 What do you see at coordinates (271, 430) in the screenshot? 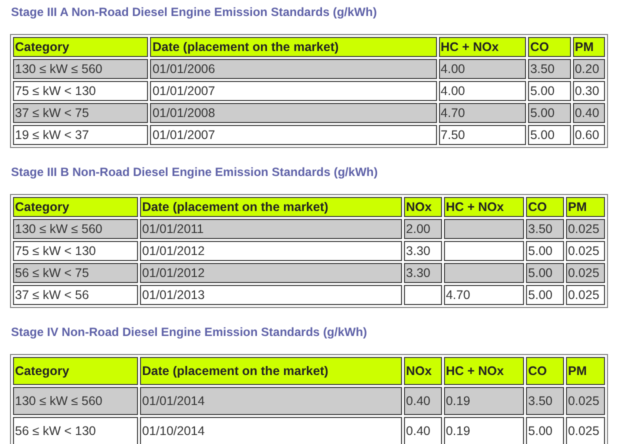
I see `table-cell: 01/10/2014` at bounding box center [271, 430].